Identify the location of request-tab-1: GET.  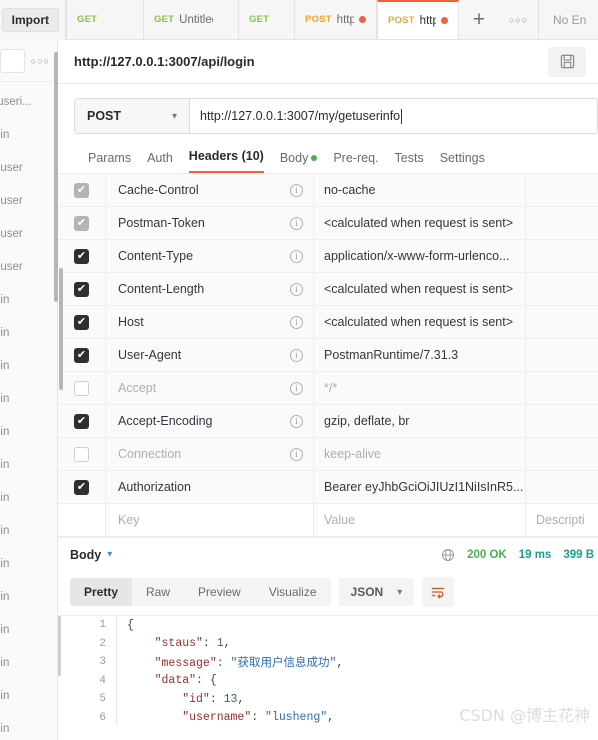
(105, 19).